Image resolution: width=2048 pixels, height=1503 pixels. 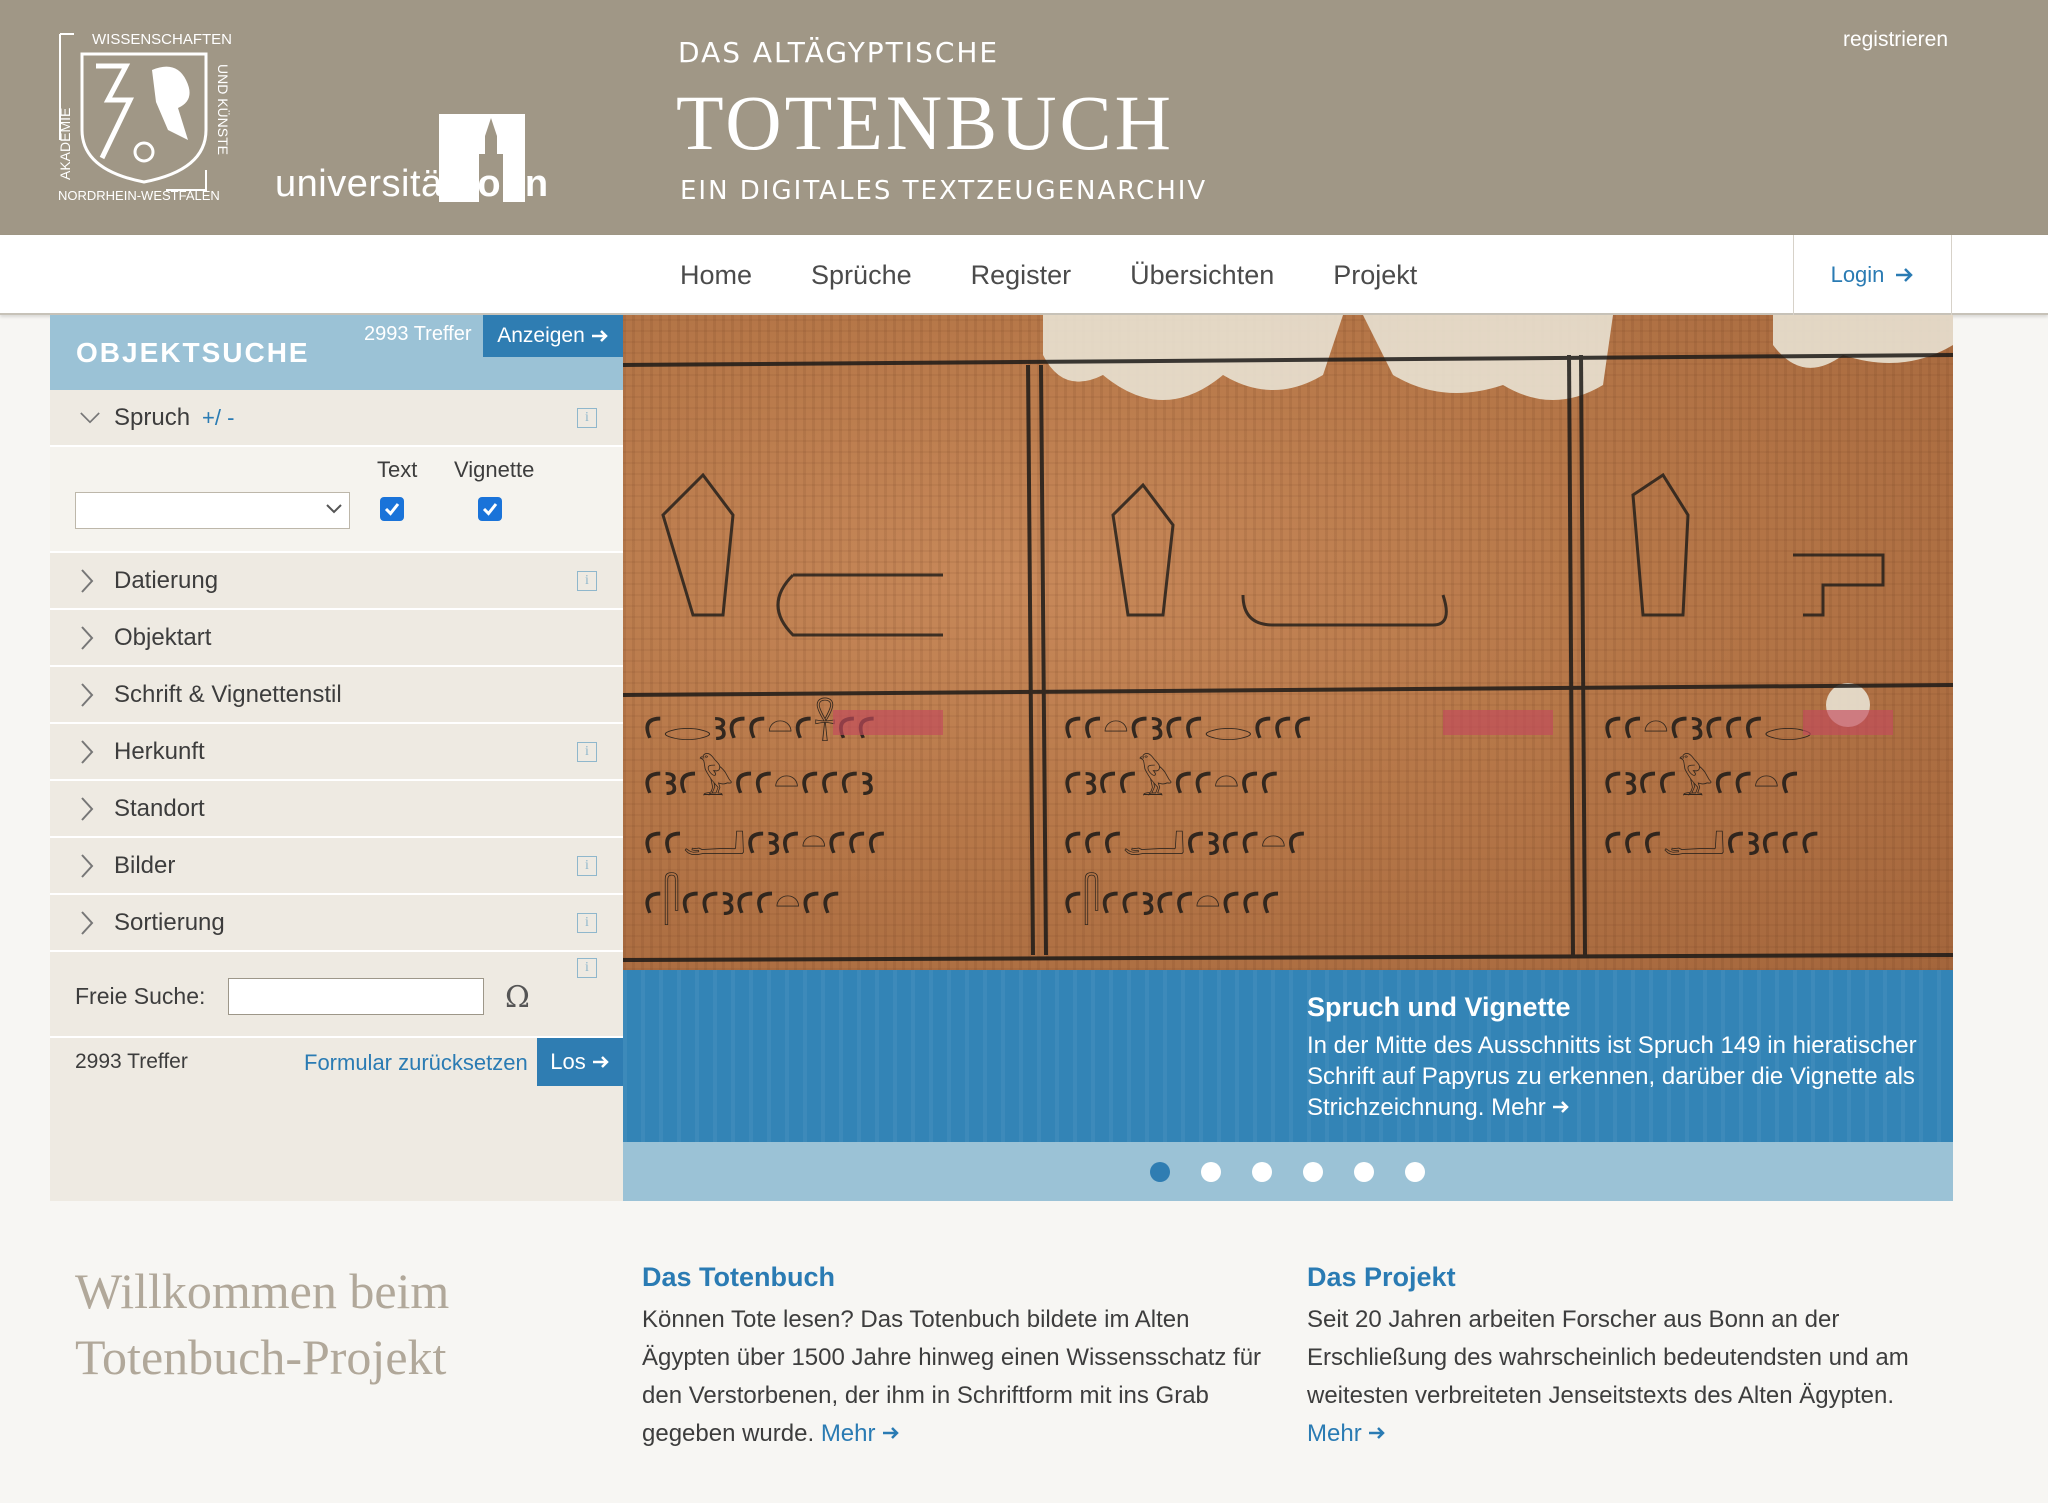 I want to click on search-go-button: Los, so click(x=580, y=1062).